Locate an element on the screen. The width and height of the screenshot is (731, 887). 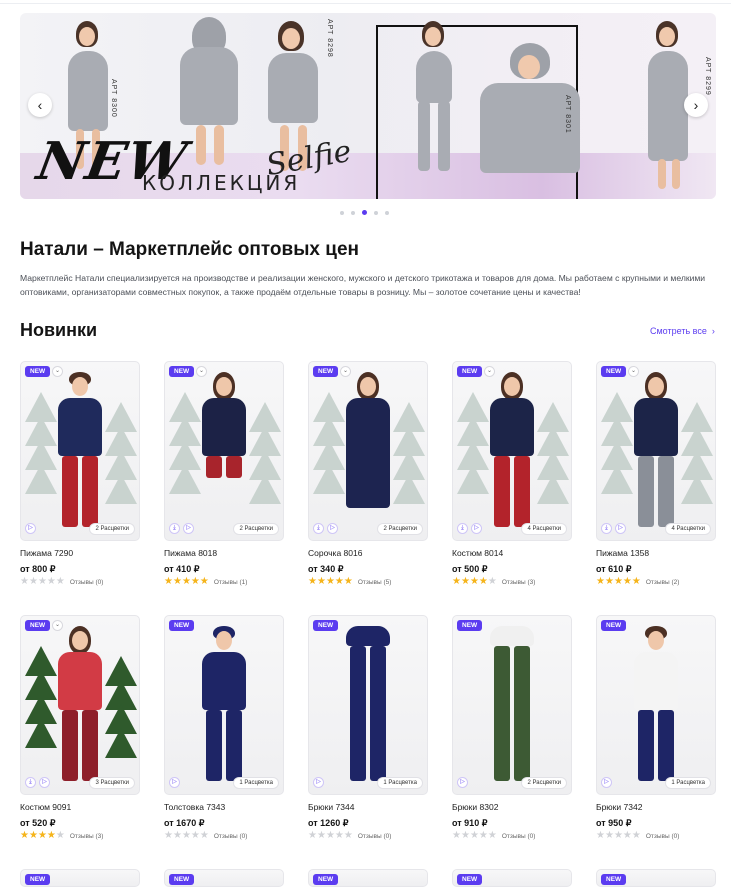
product-name: Костюм 9091 is located at coordinates (45, 807).